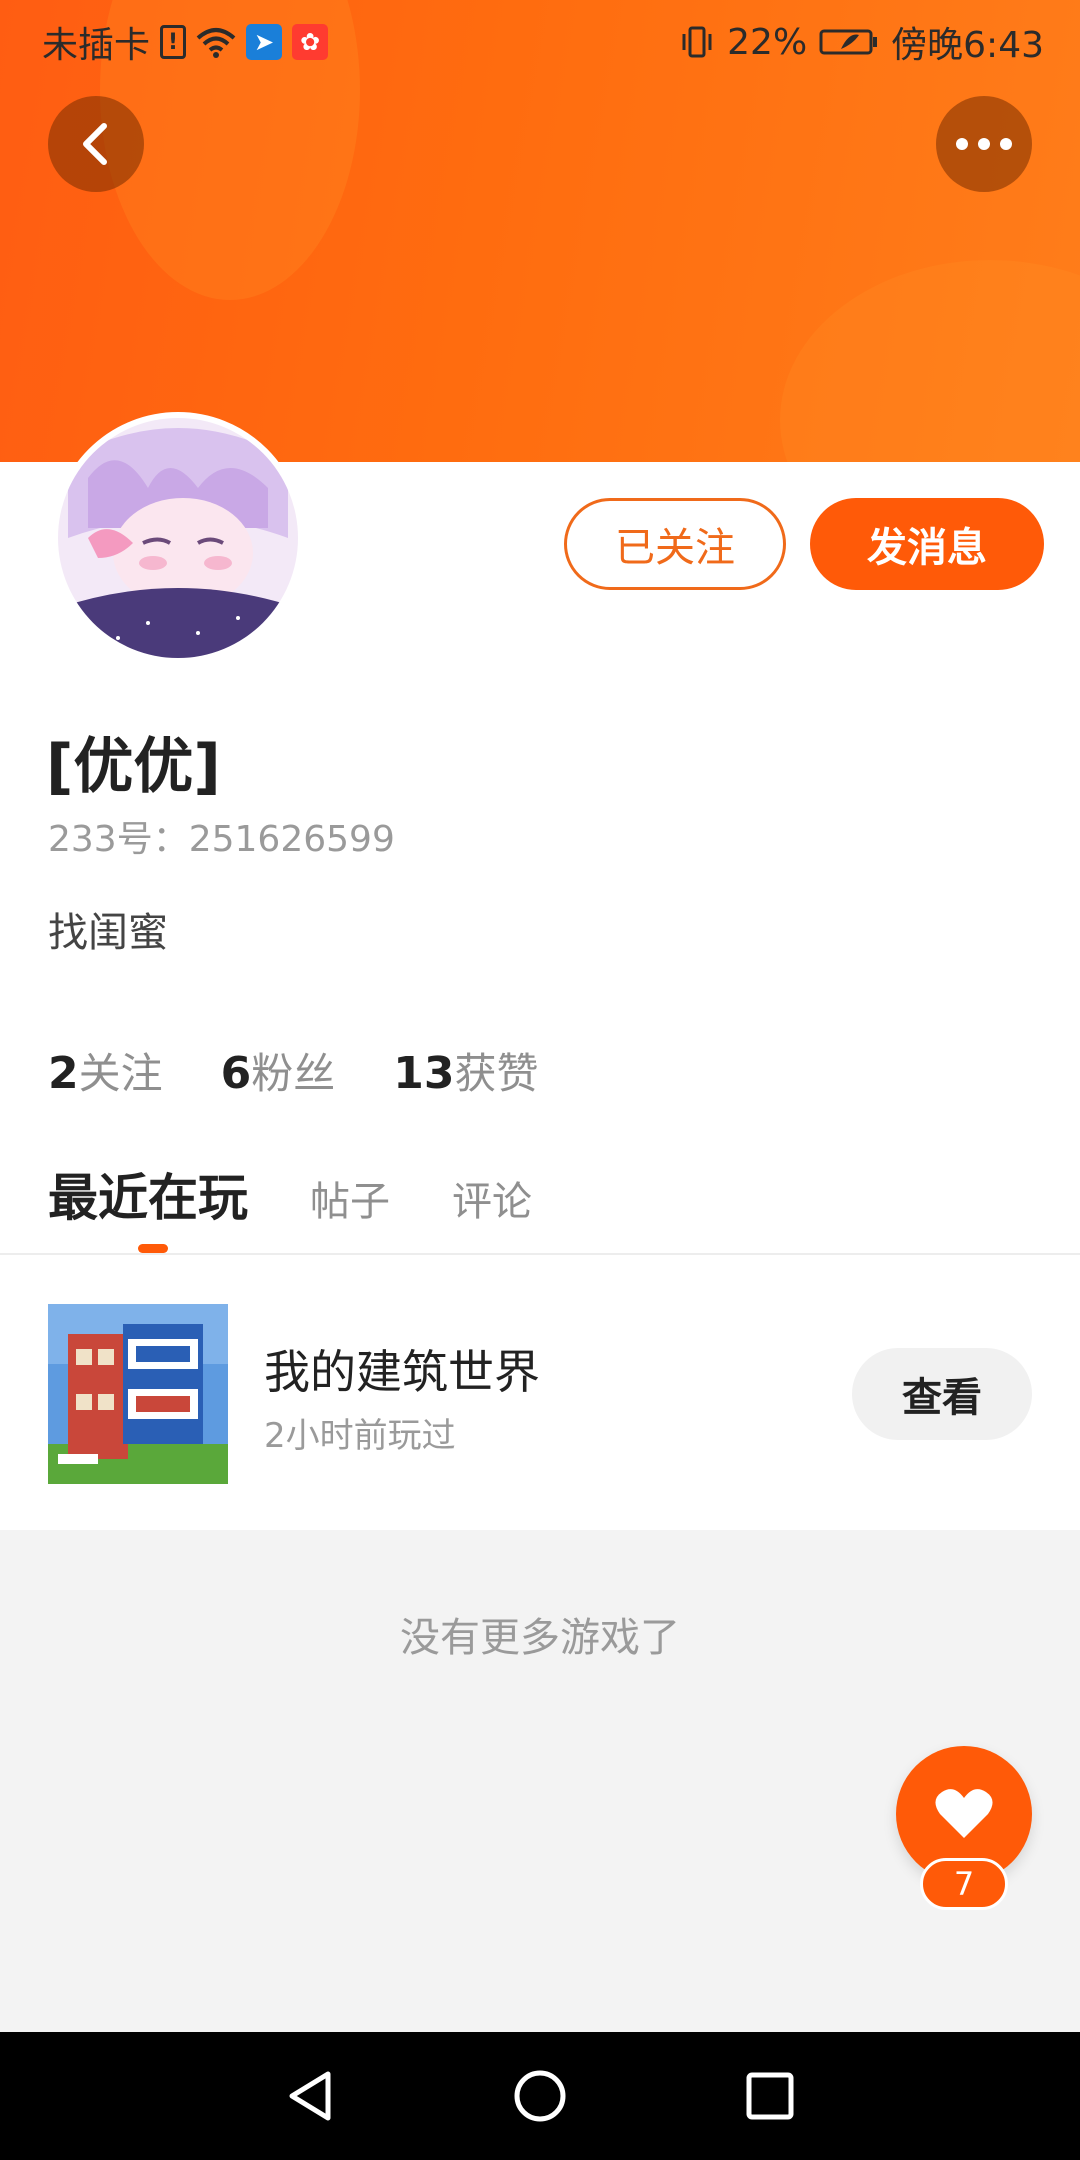  I want to click on avatar, so click(178, 538).